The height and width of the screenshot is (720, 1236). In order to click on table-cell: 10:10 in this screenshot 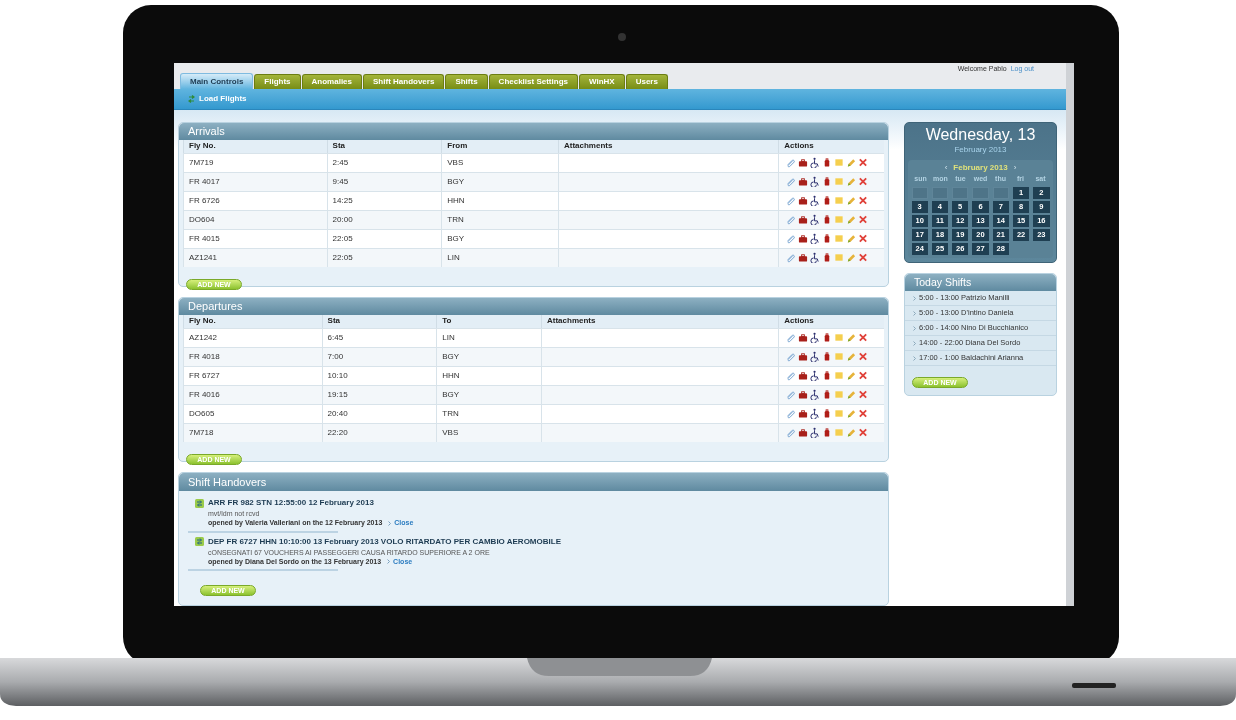, I will do `click(379, 375)`.